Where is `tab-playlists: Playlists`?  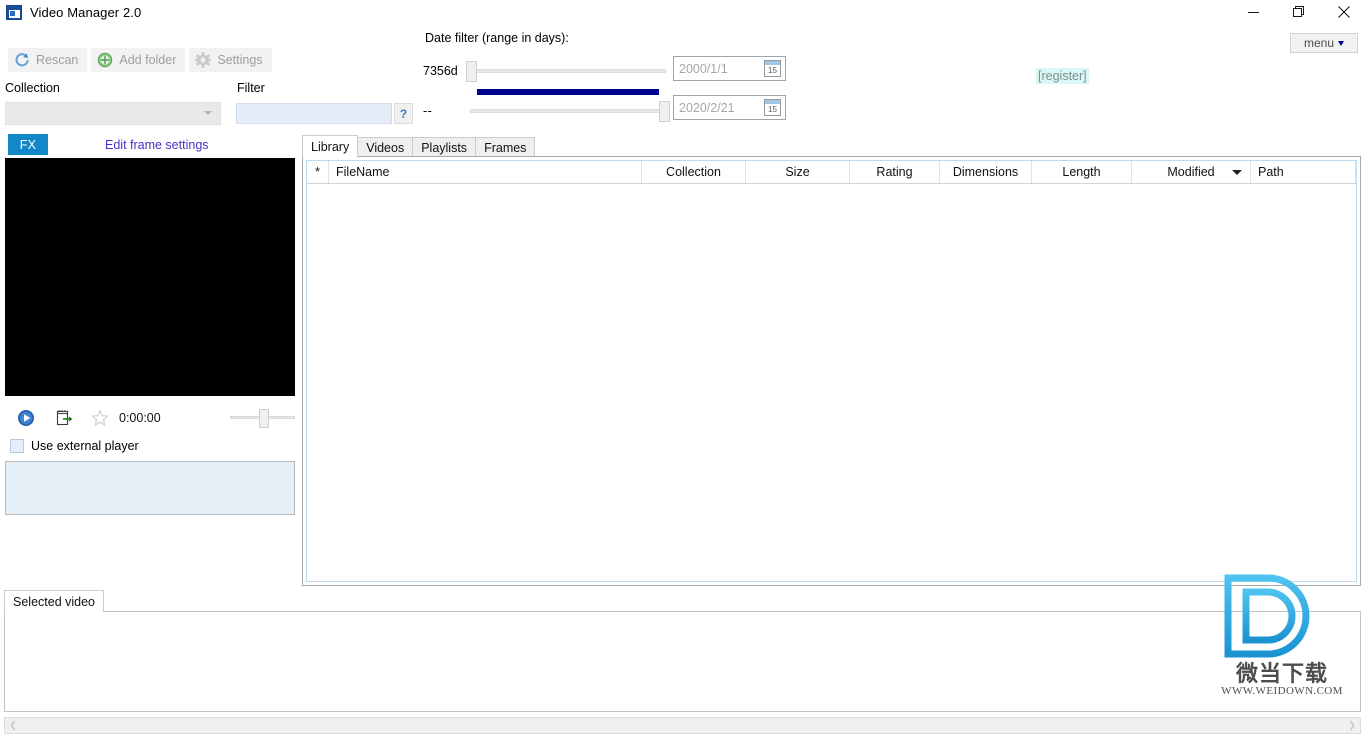
tab-playlists: Playlists is located at coordinates (444, 147).